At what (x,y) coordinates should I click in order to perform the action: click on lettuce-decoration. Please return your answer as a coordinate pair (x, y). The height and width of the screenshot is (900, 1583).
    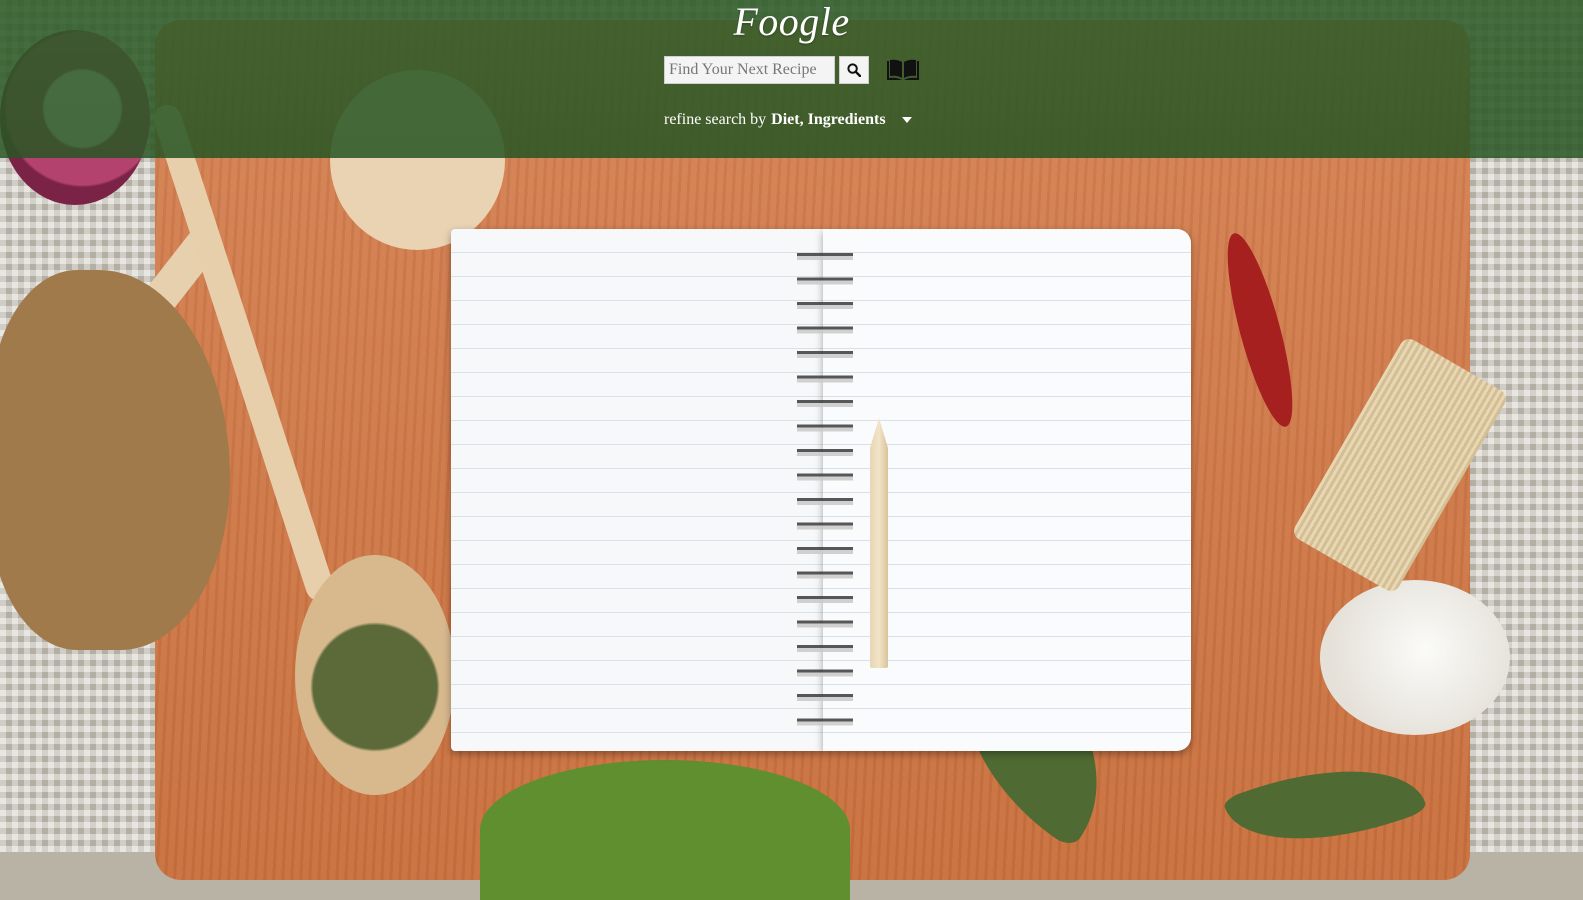
    Looking at the image, I should click on (665, 830).